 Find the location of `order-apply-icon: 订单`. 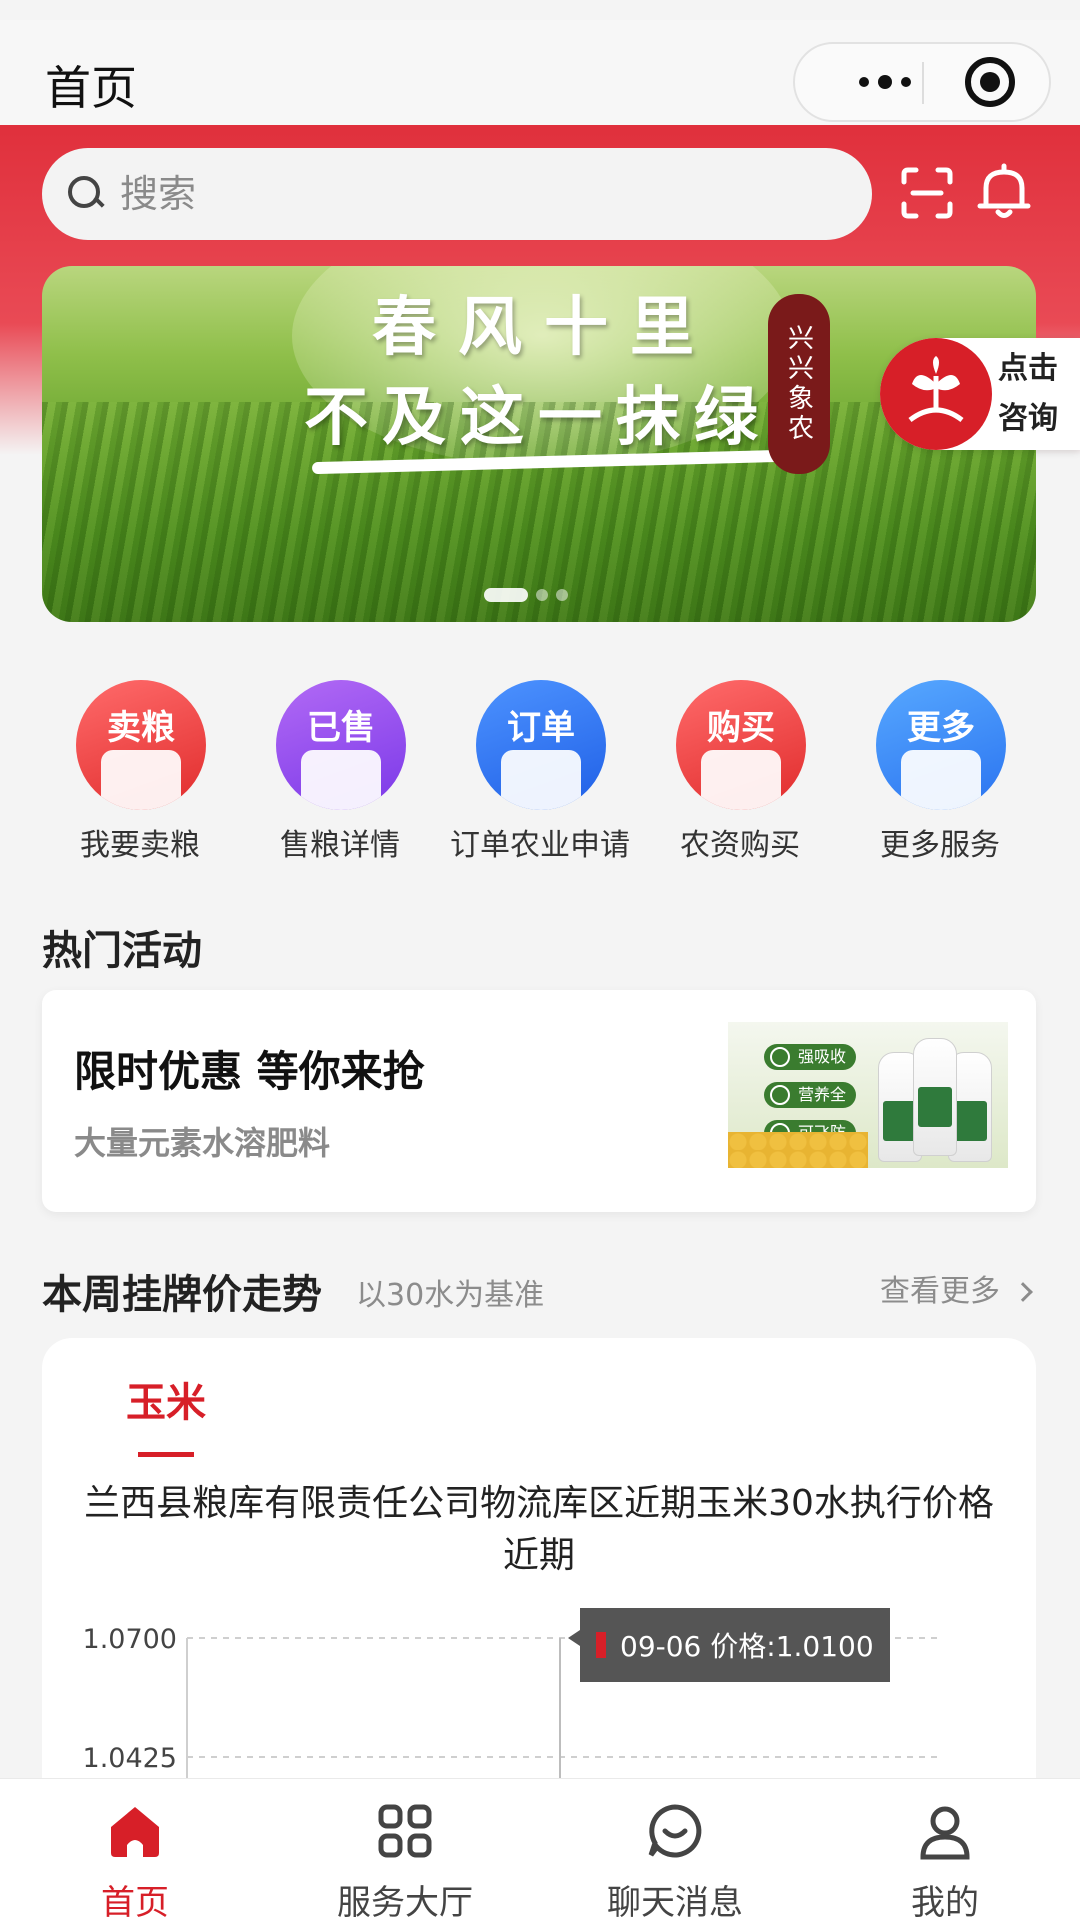

order-apply-icon: 订单 is located at coordinates (541, 745).